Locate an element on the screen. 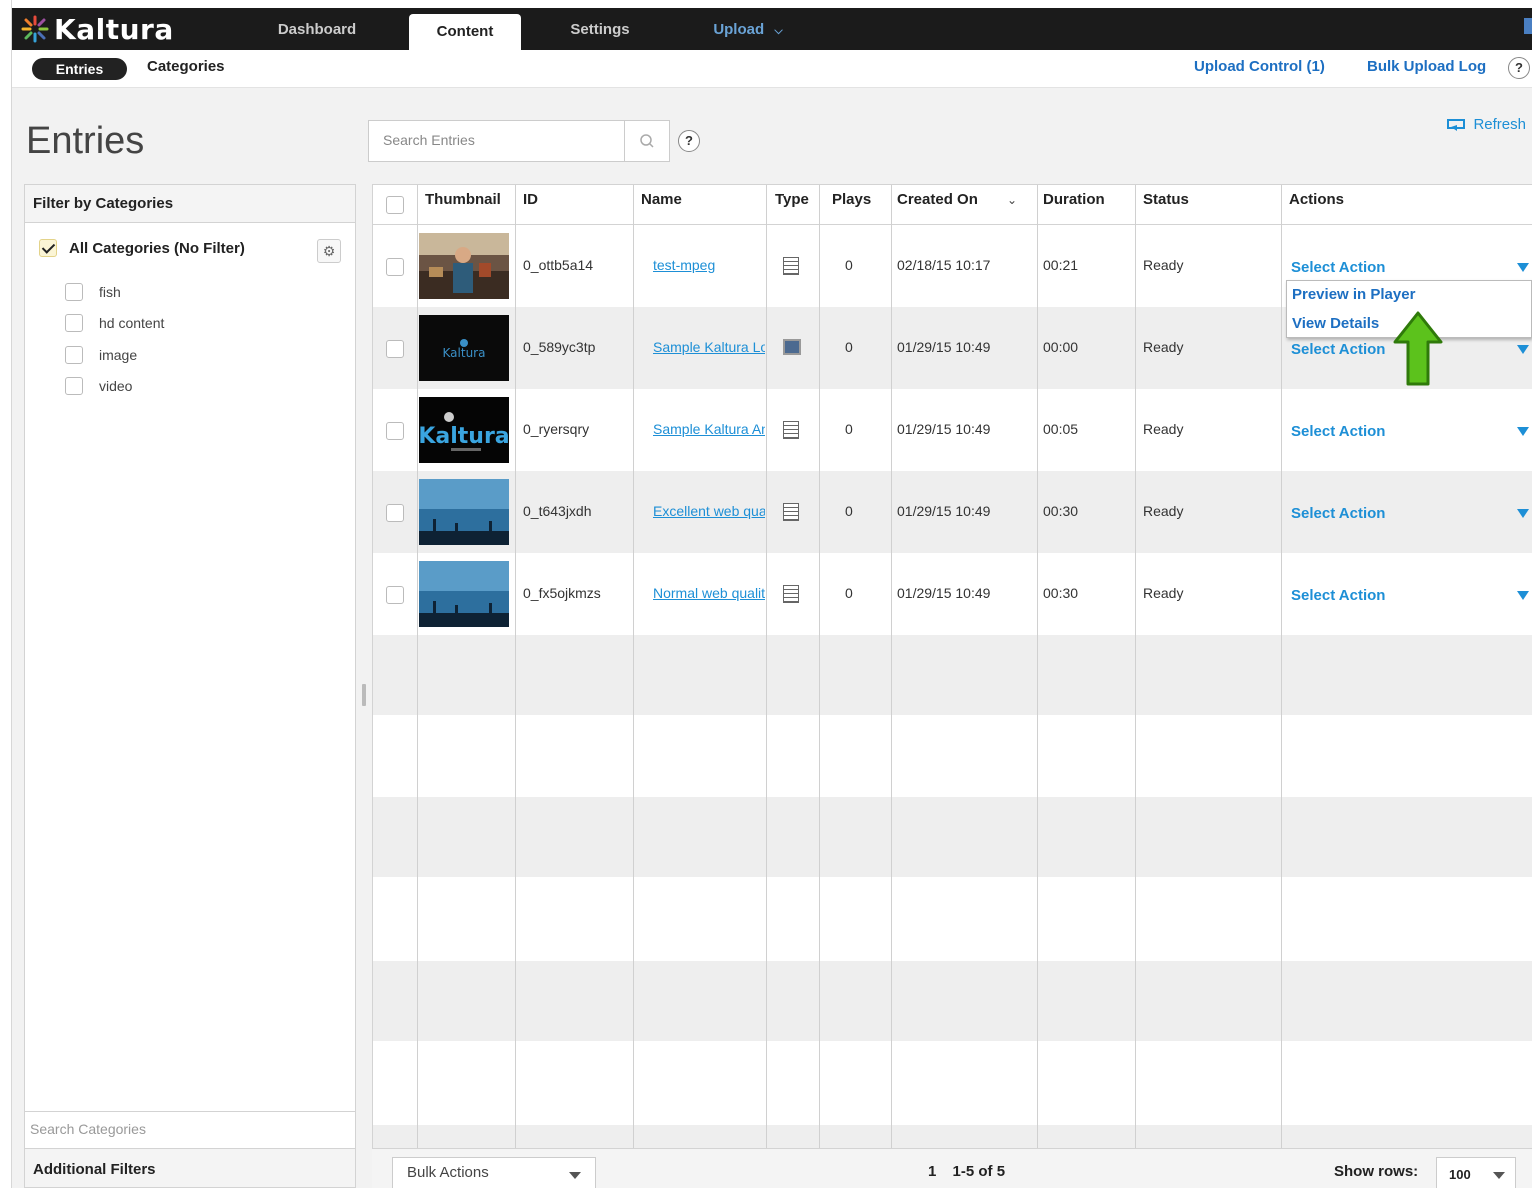 Image resolution: width=1532 pixels, height=1188 pixels. category-item-fish: fish is located at coordinates (93, 292).